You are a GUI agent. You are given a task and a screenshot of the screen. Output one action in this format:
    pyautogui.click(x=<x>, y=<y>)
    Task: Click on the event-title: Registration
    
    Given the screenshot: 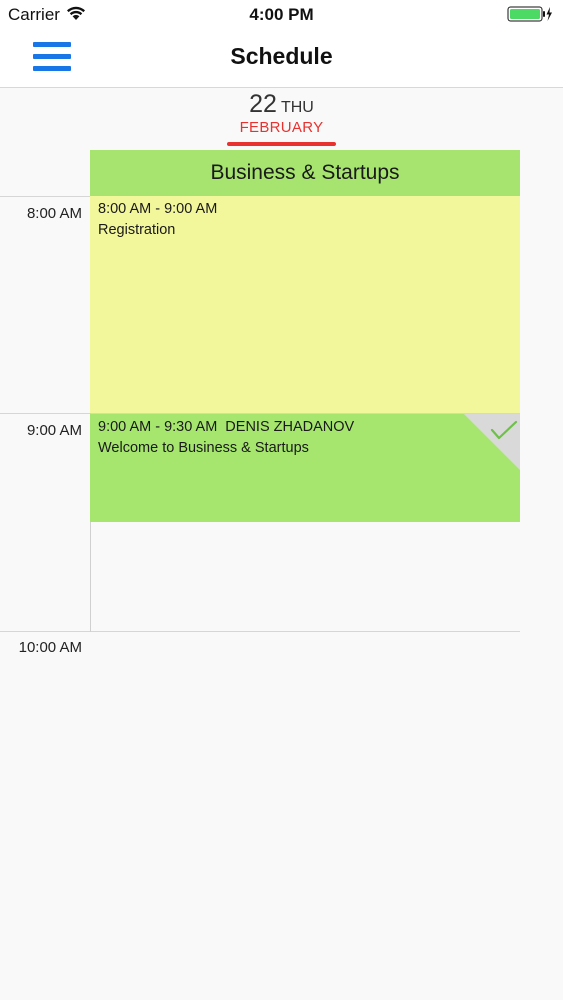 What is the action you would take?
    pyautogui.click(x=137, y=230)
    